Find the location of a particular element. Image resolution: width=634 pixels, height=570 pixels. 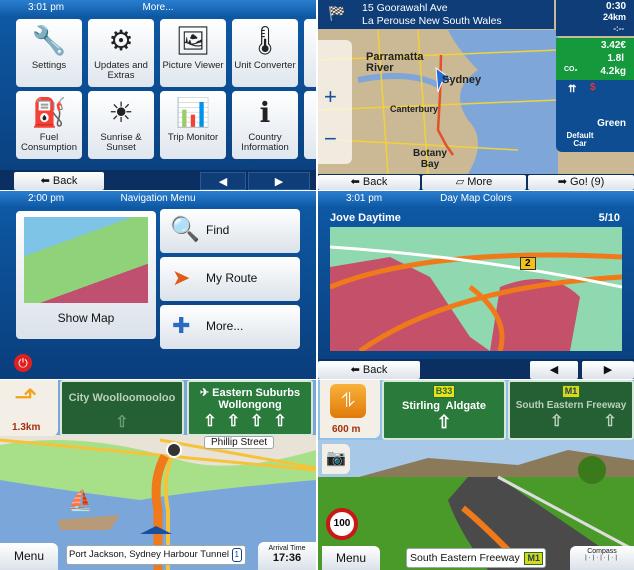

next-button: ▶ is located at coordinates (608, 370).